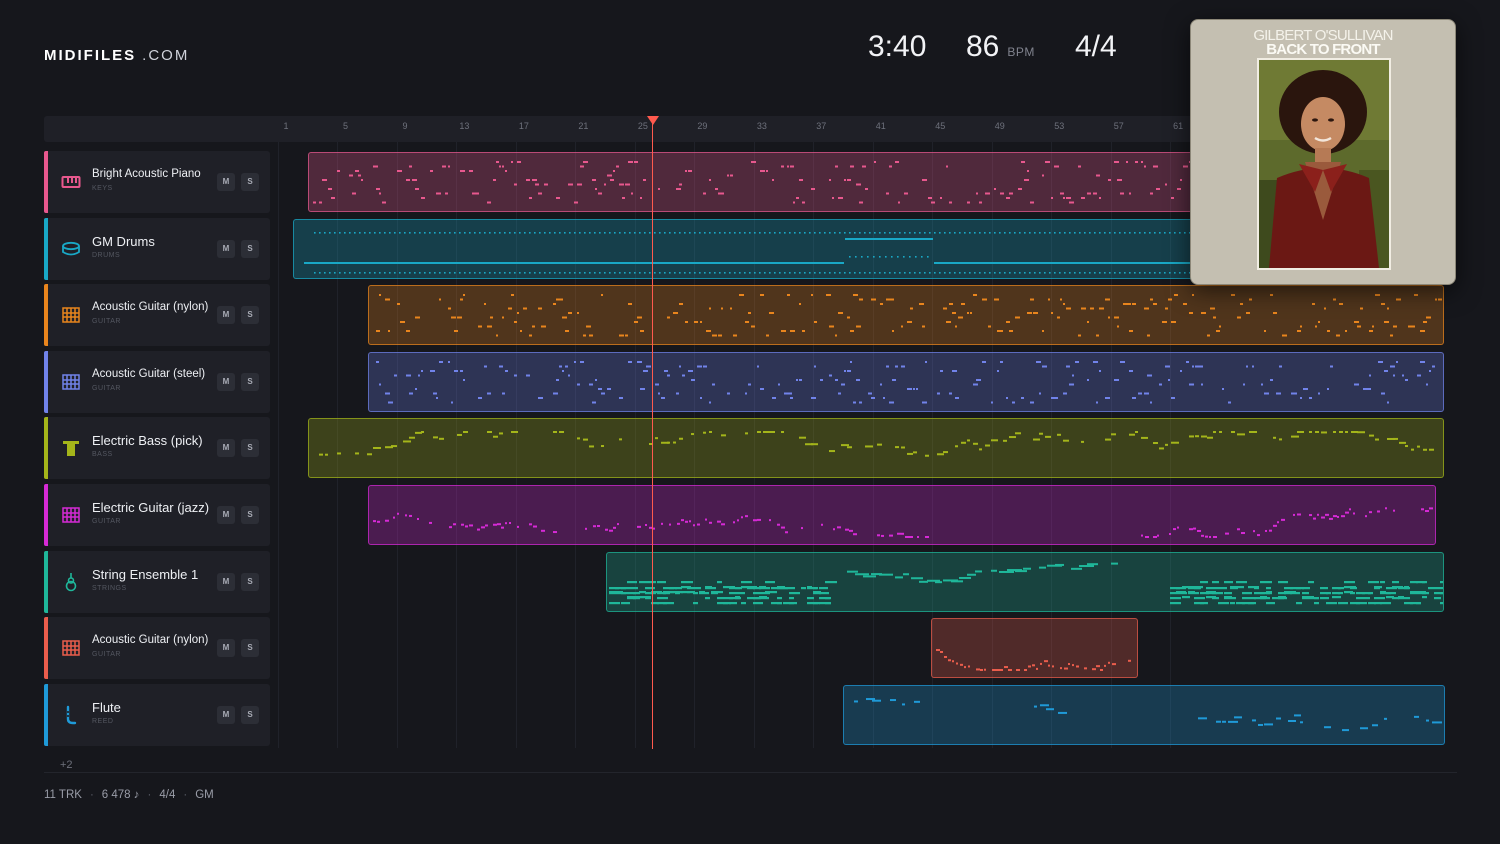  Describe the element at coordinates (71, 448) in the screenshot. I see `bass-icon` at that location.